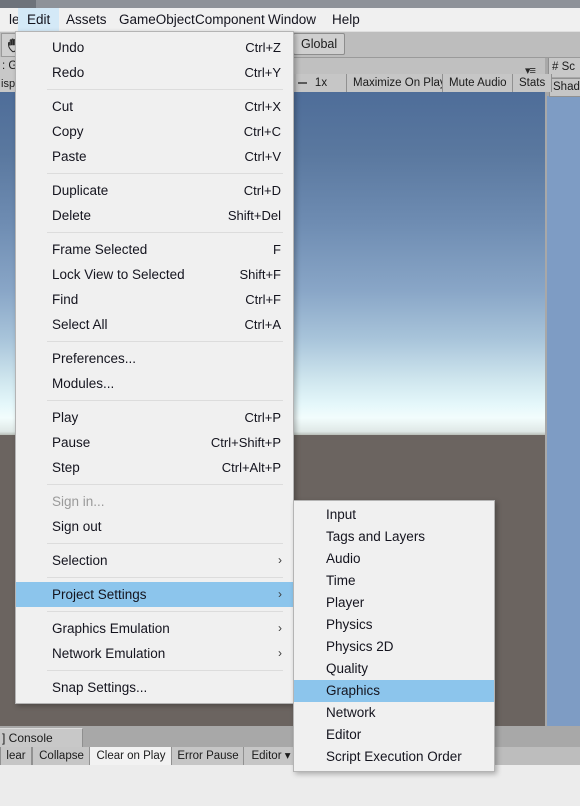  What do you see at coordinates (394, 559) in the screenshot?
I see `submenu-item-audio: Audio` at bounding box center [394, 559].